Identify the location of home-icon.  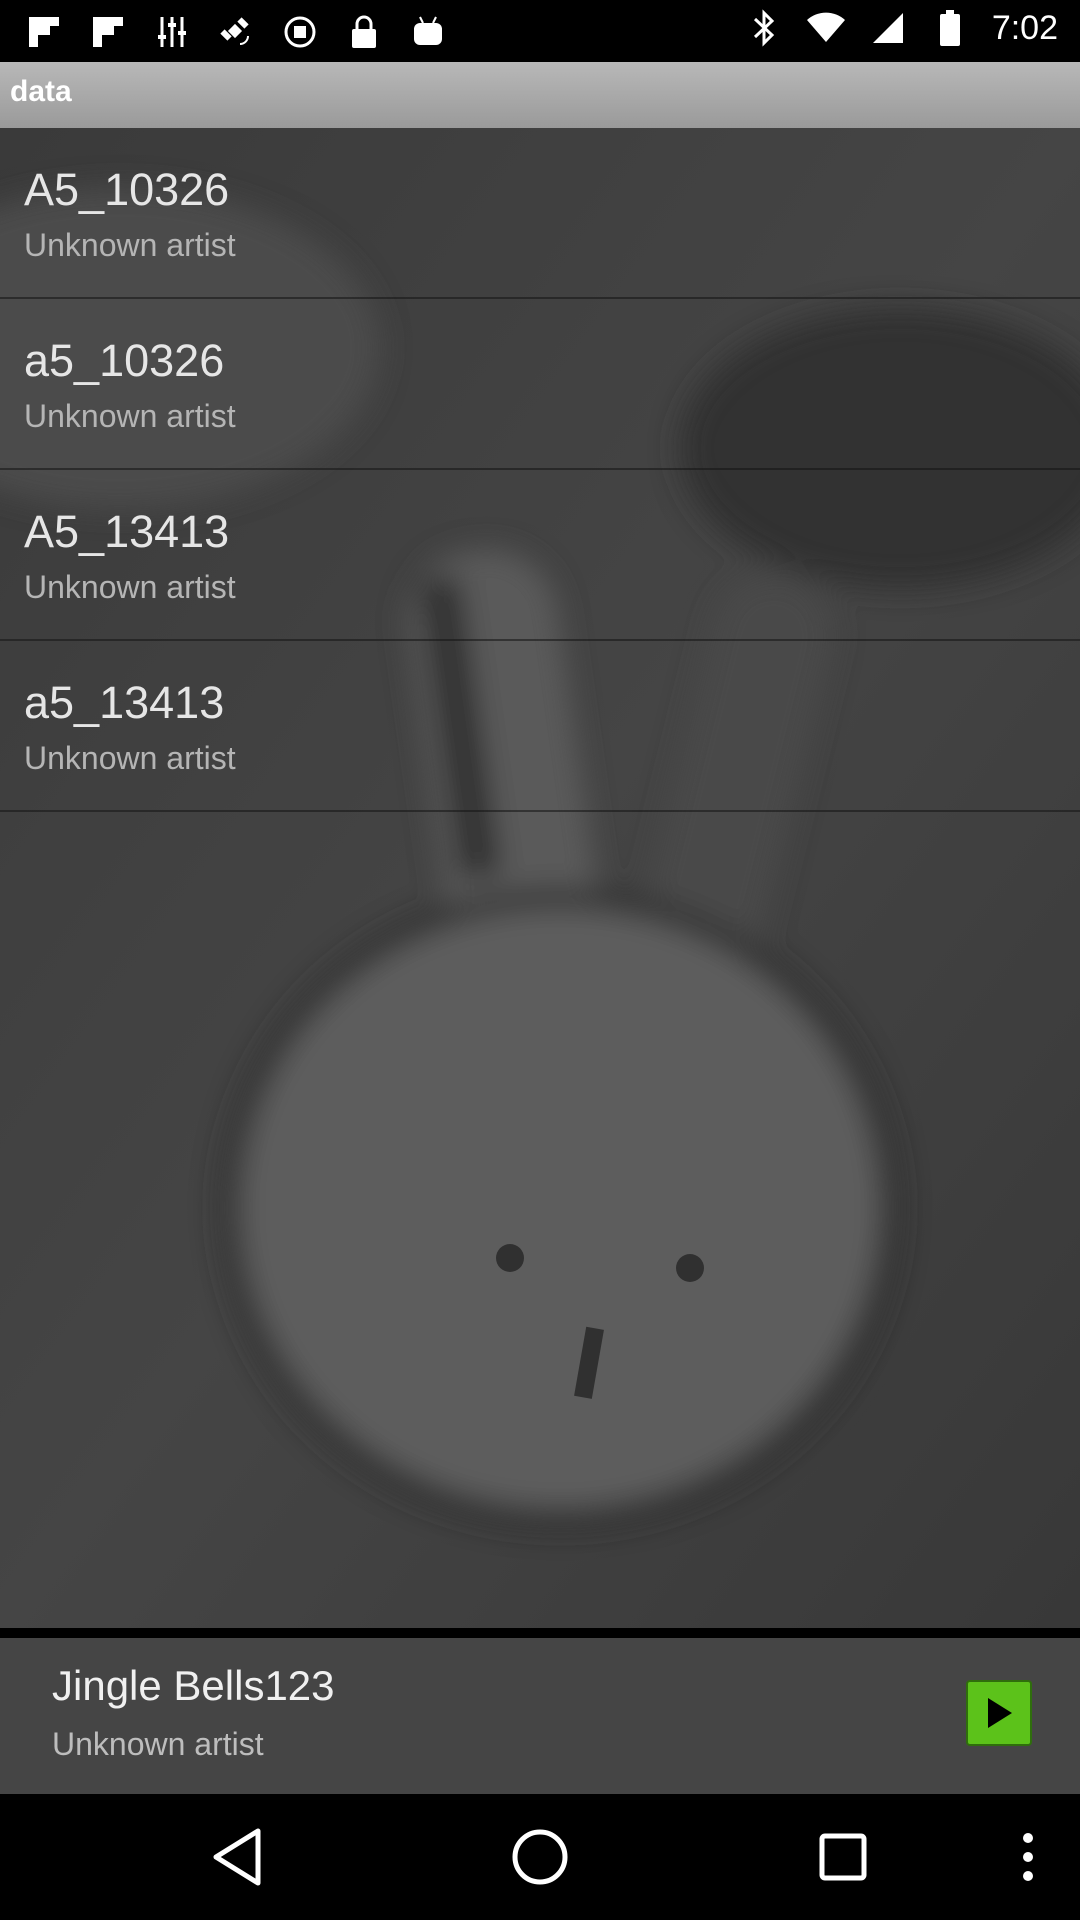
(540, 1857).